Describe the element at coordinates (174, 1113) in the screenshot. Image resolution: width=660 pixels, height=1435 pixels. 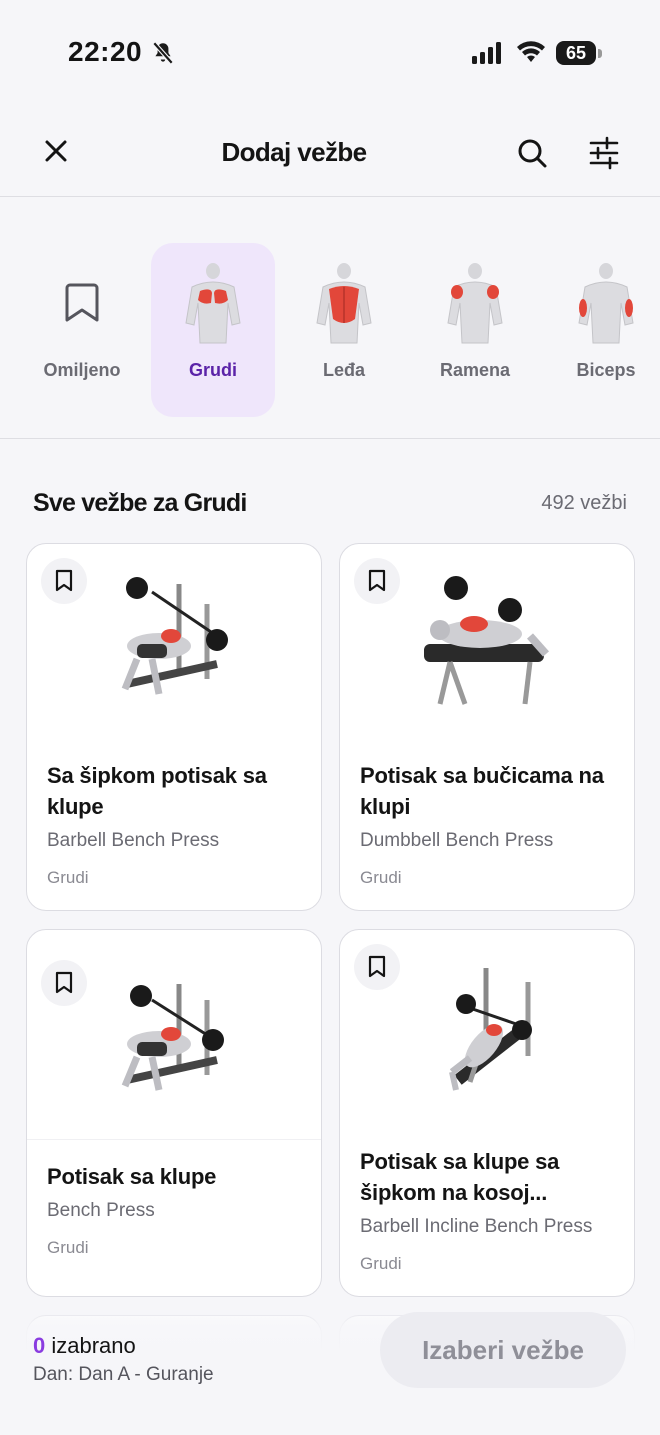
I see `exercise-card: Potisak sa klupe Bench Press Grudi` at that location.